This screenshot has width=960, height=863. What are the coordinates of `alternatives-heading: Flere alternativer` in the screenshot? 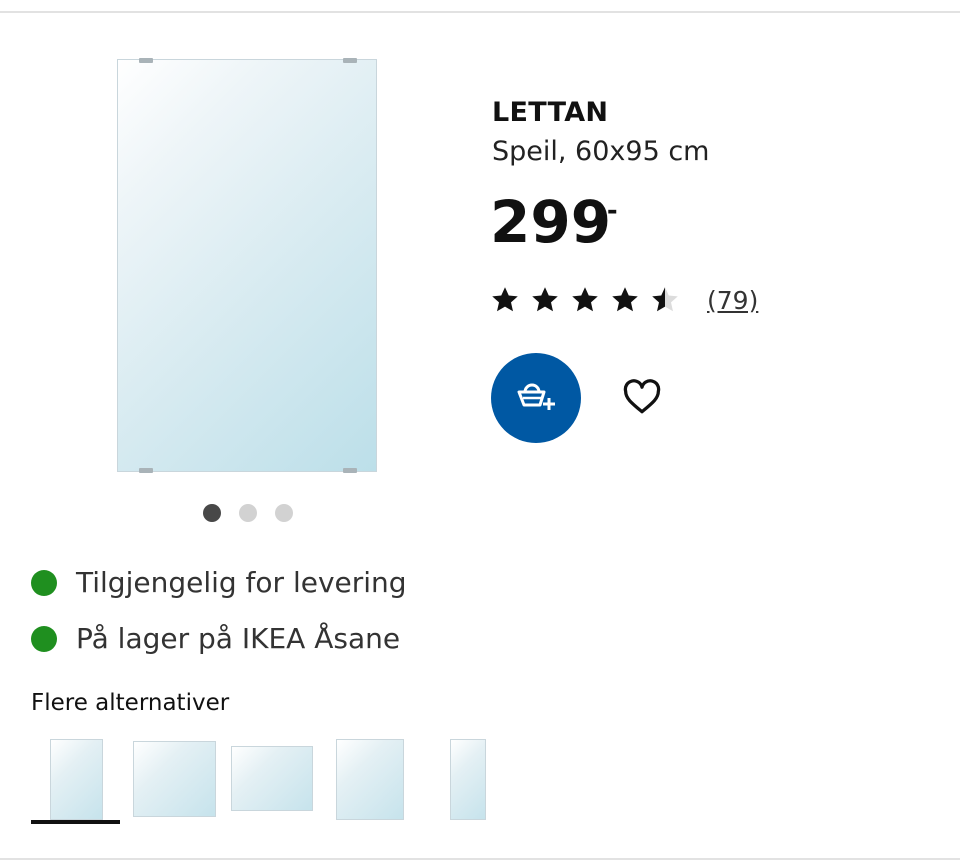 It's located at (130, 703).